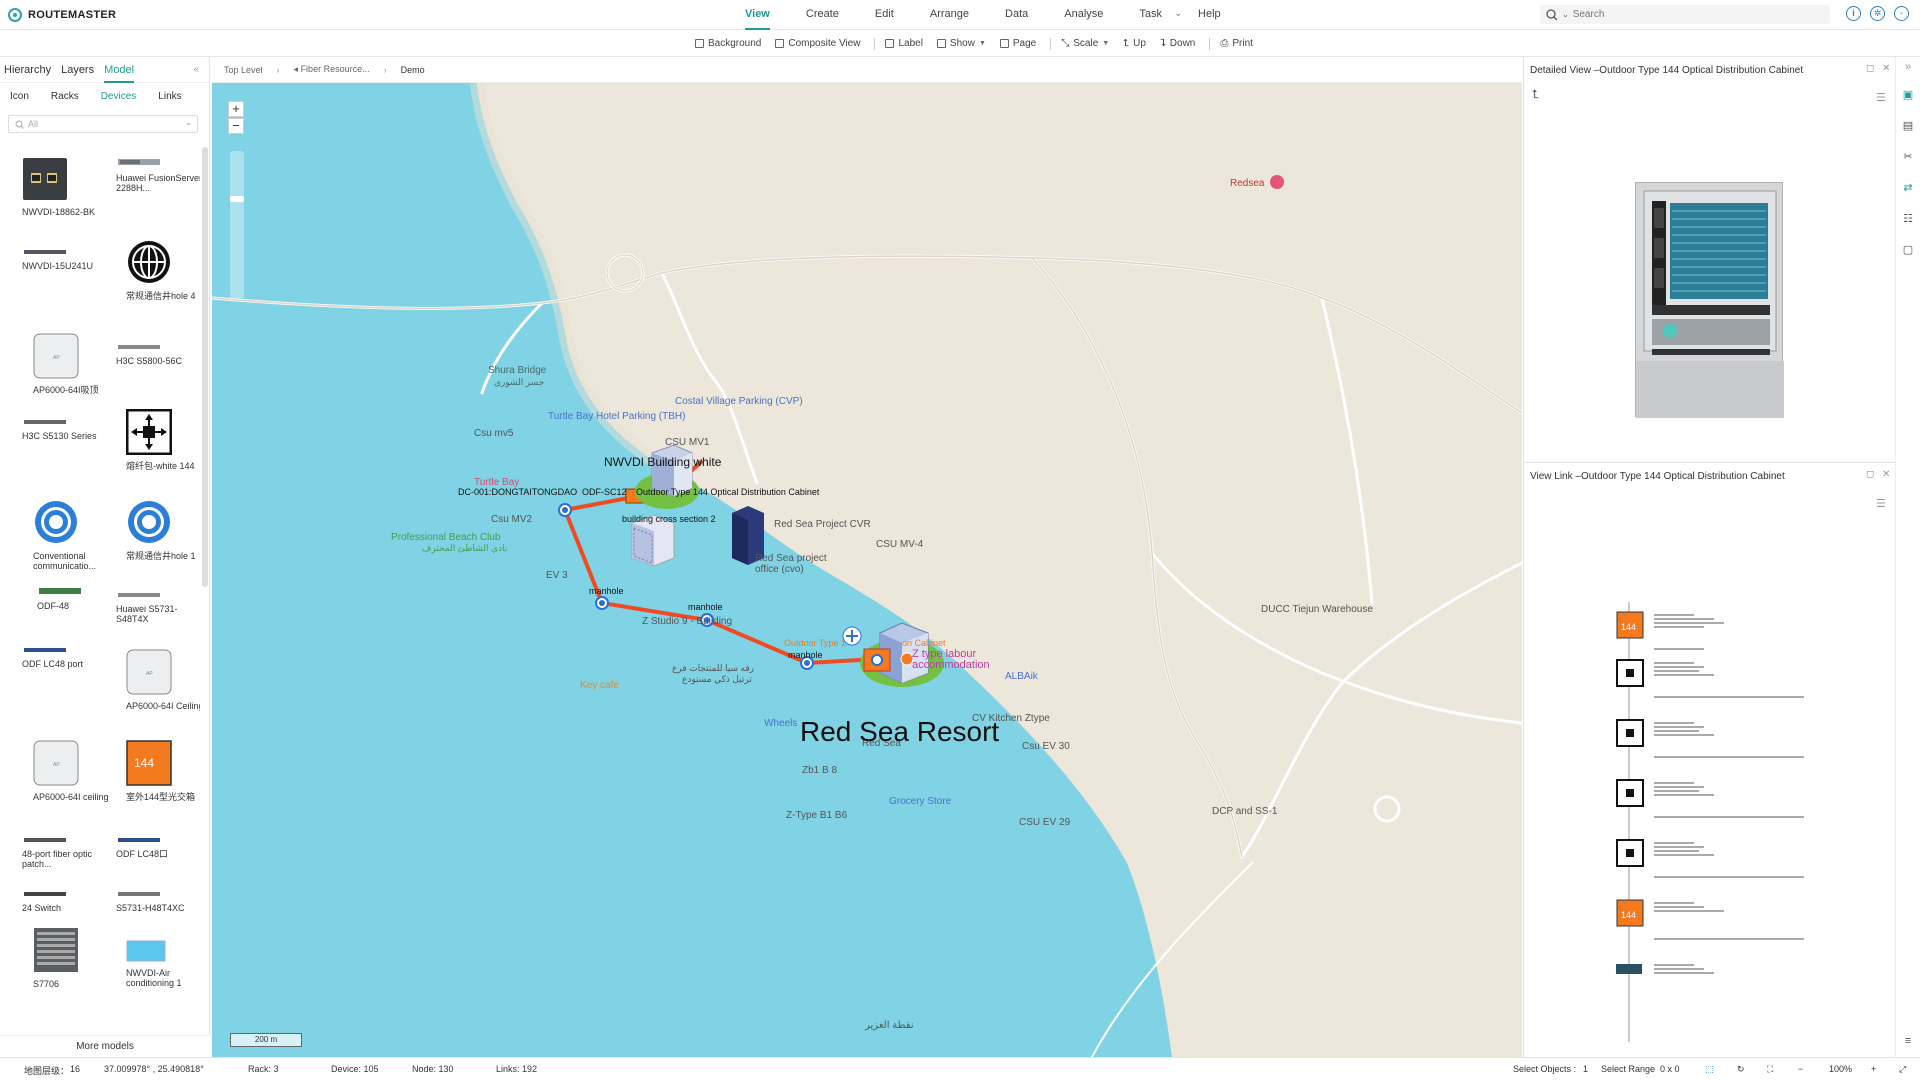  I want to click on poi-label: نقطة الغزير, so click(889, 1025).